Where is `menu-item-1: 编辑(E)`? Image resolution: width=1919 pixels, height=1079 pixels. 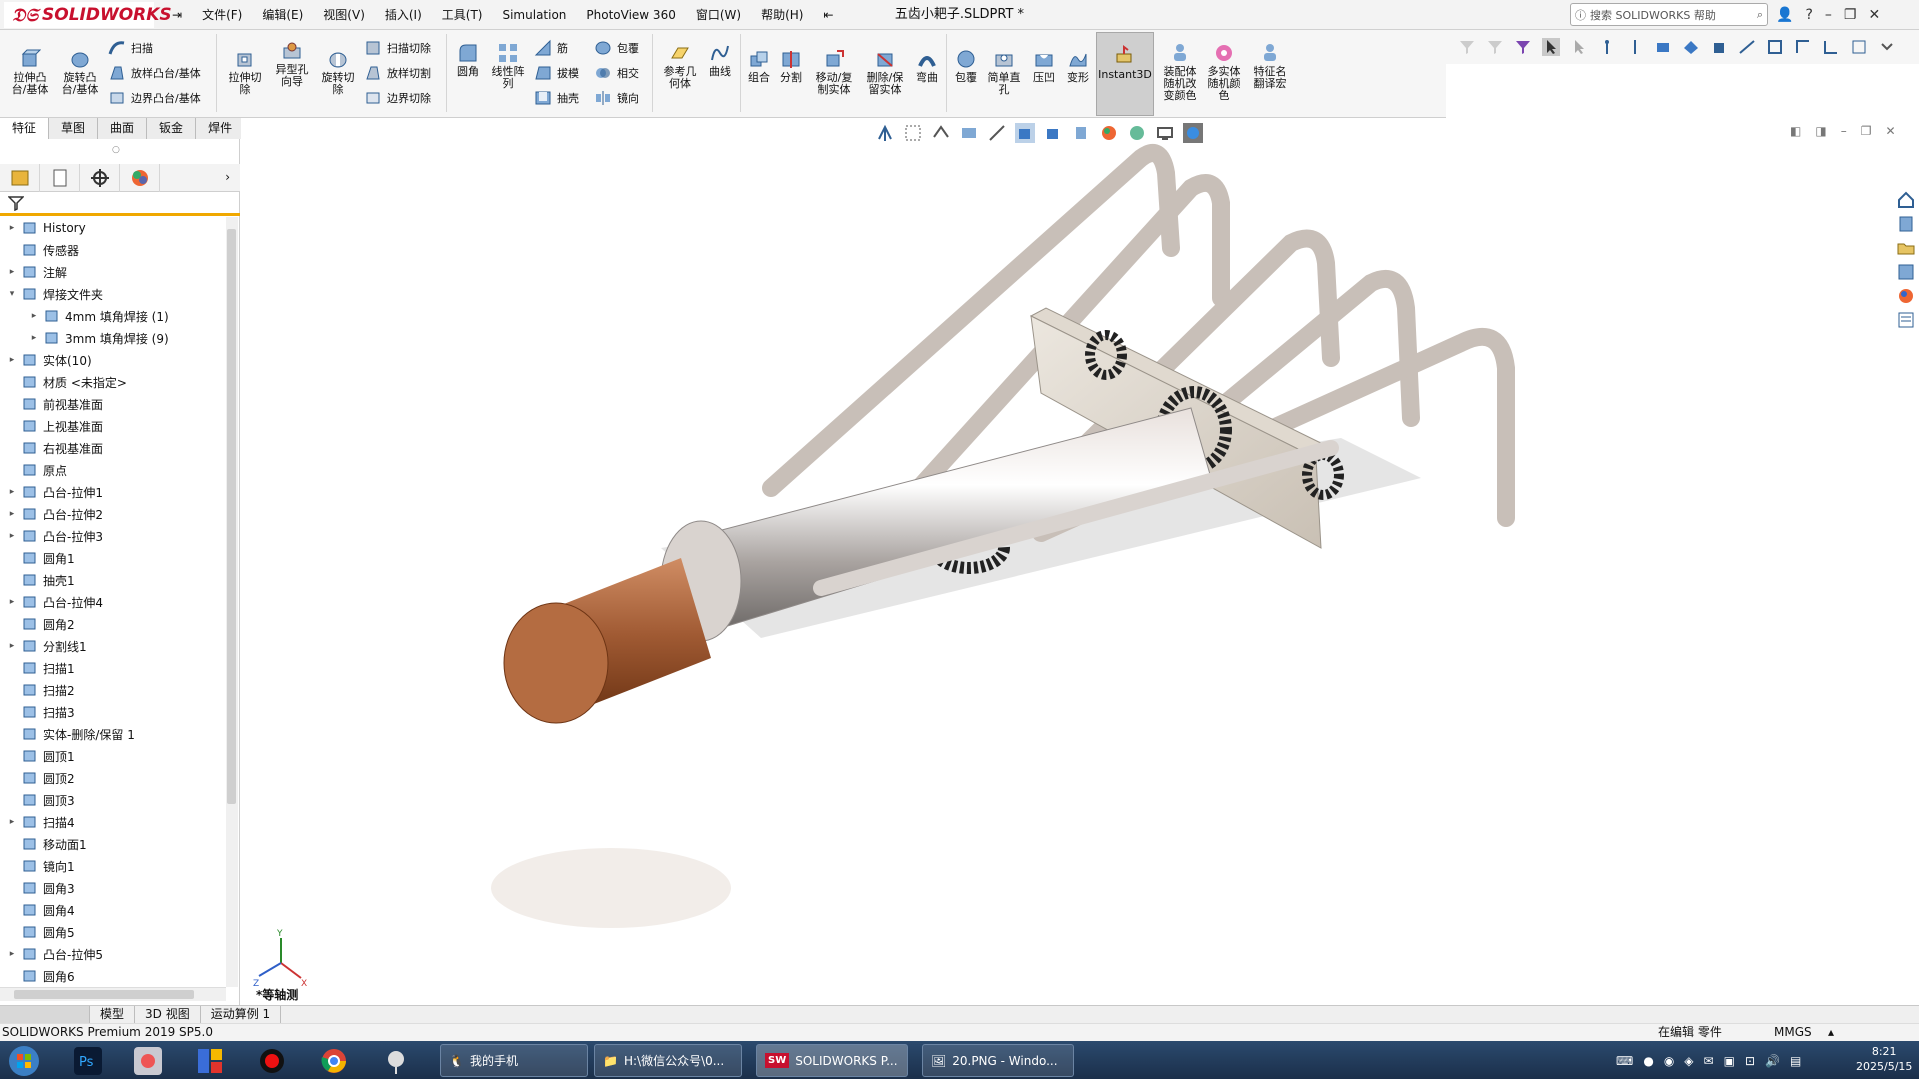
menu-item-1: 编辑(E) is located at coordinates (282, 15).